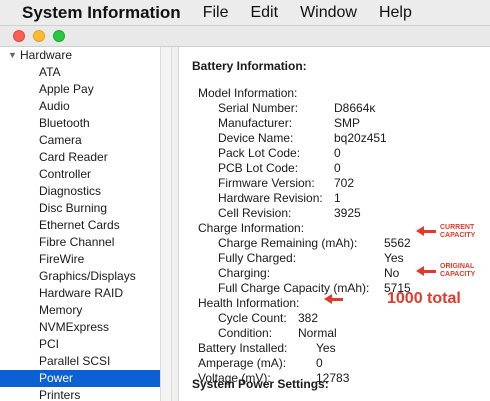 This screenshot has width=490, height=401. What do you see at coordinates (258, 108) in the screenshot?
I see `serial-number-label: Serial Number:` at bounding box center [258, 108].